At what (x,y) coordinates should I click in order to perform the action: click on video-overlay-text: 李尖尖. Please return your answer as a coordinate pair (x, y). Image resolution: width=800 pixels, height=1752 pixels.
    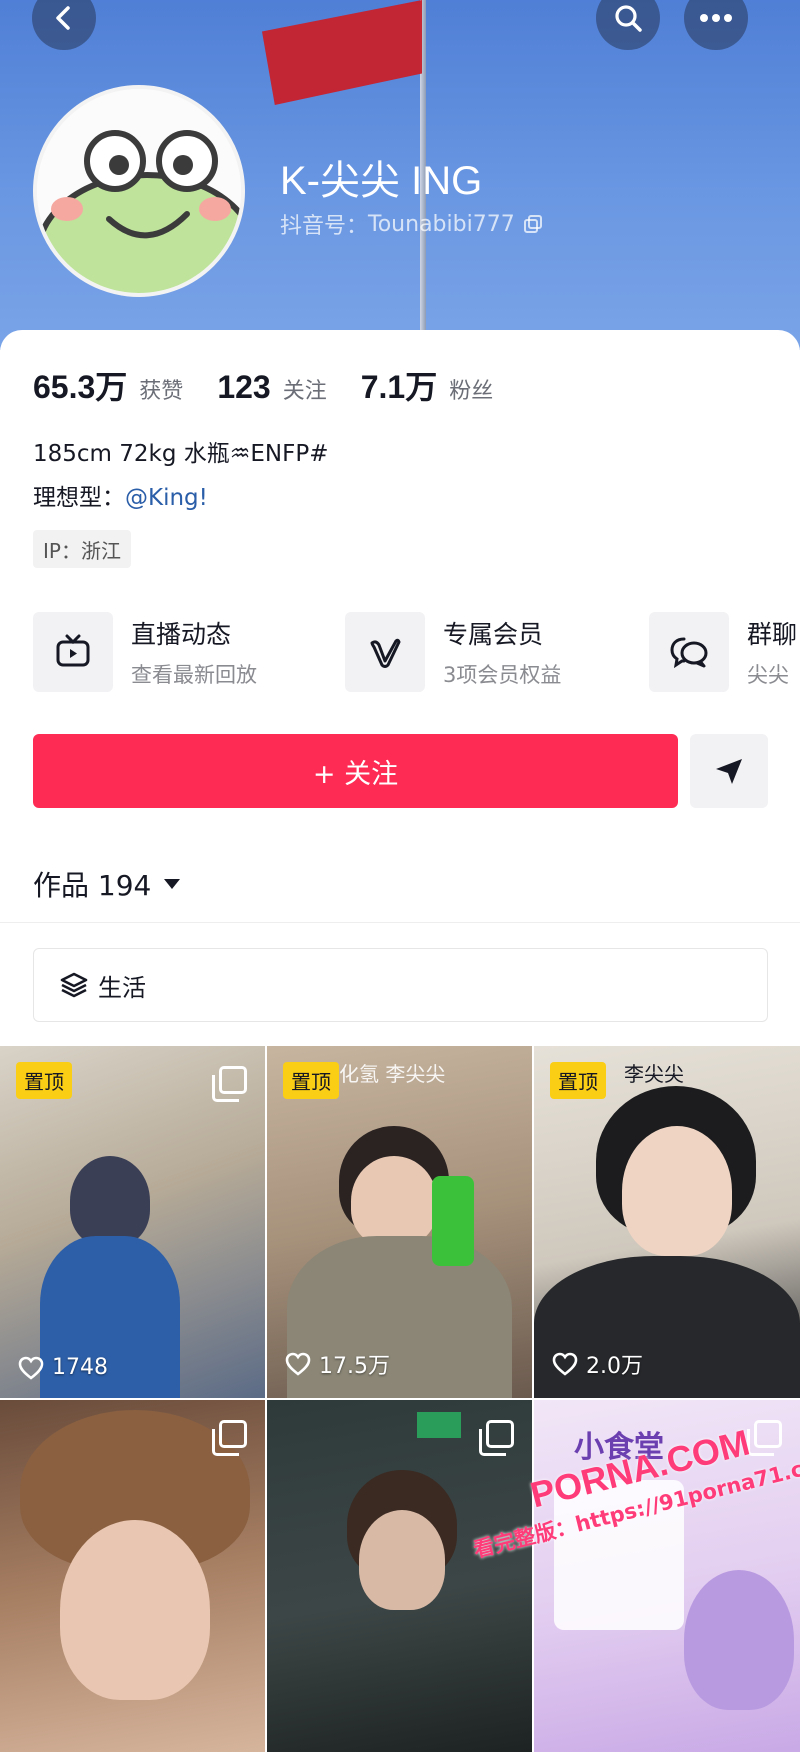
    Looking at the image, I should click on (654, 1074).